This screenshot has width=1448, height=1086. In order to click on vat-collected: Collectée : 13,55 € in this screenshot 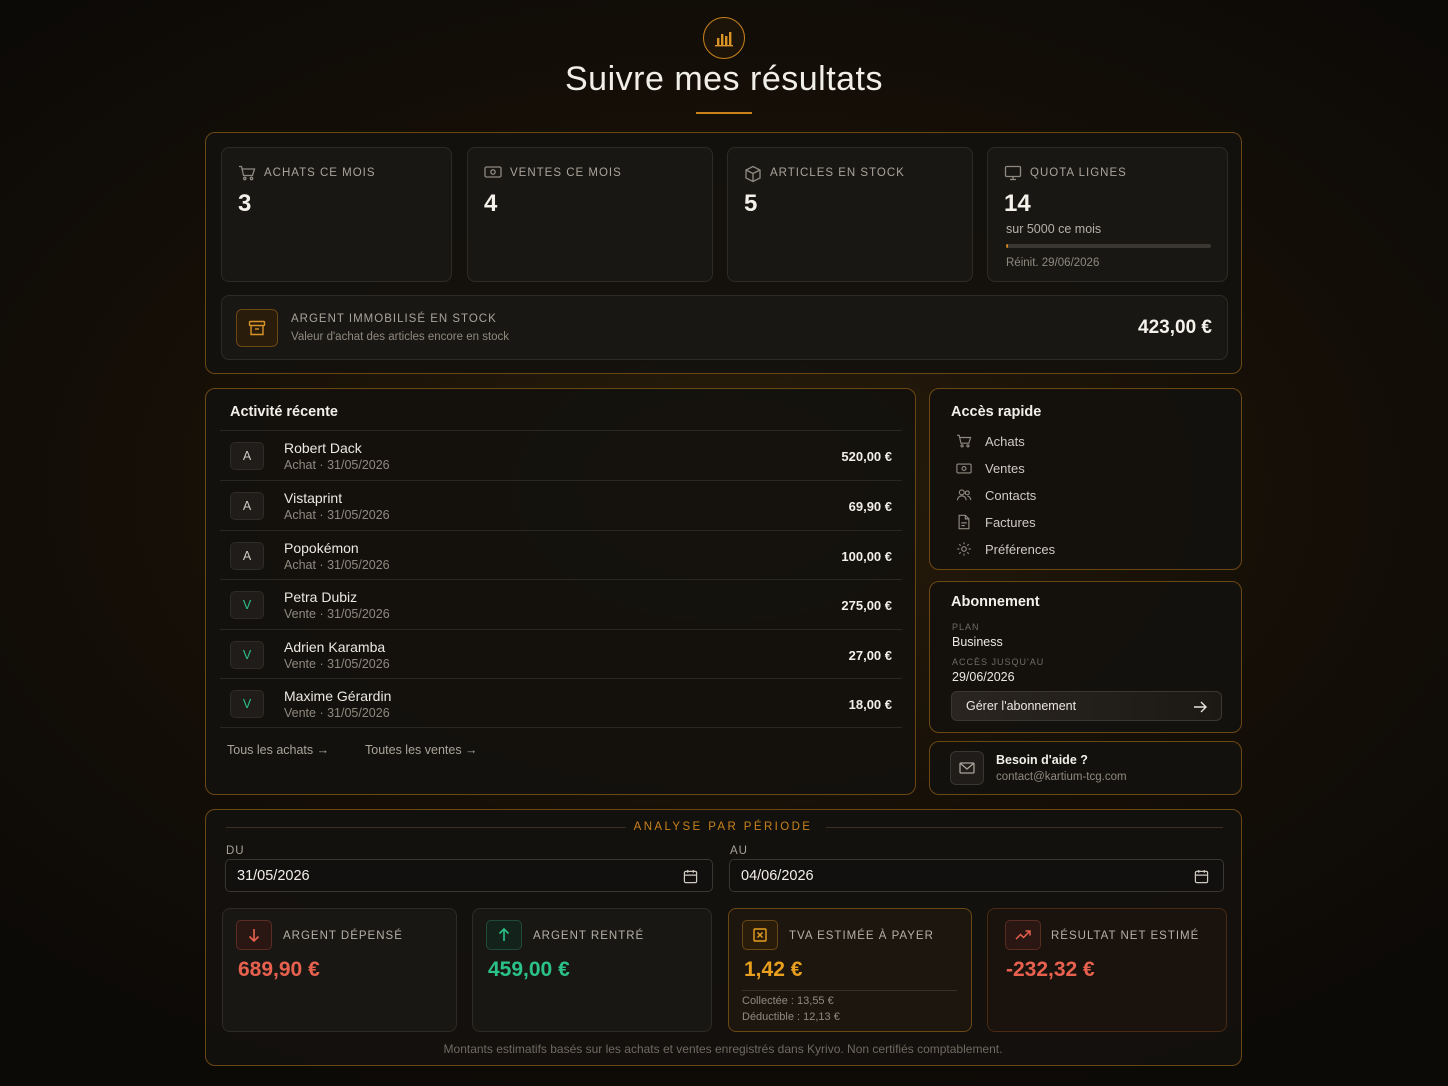, I will do `click(788, 1001)`.